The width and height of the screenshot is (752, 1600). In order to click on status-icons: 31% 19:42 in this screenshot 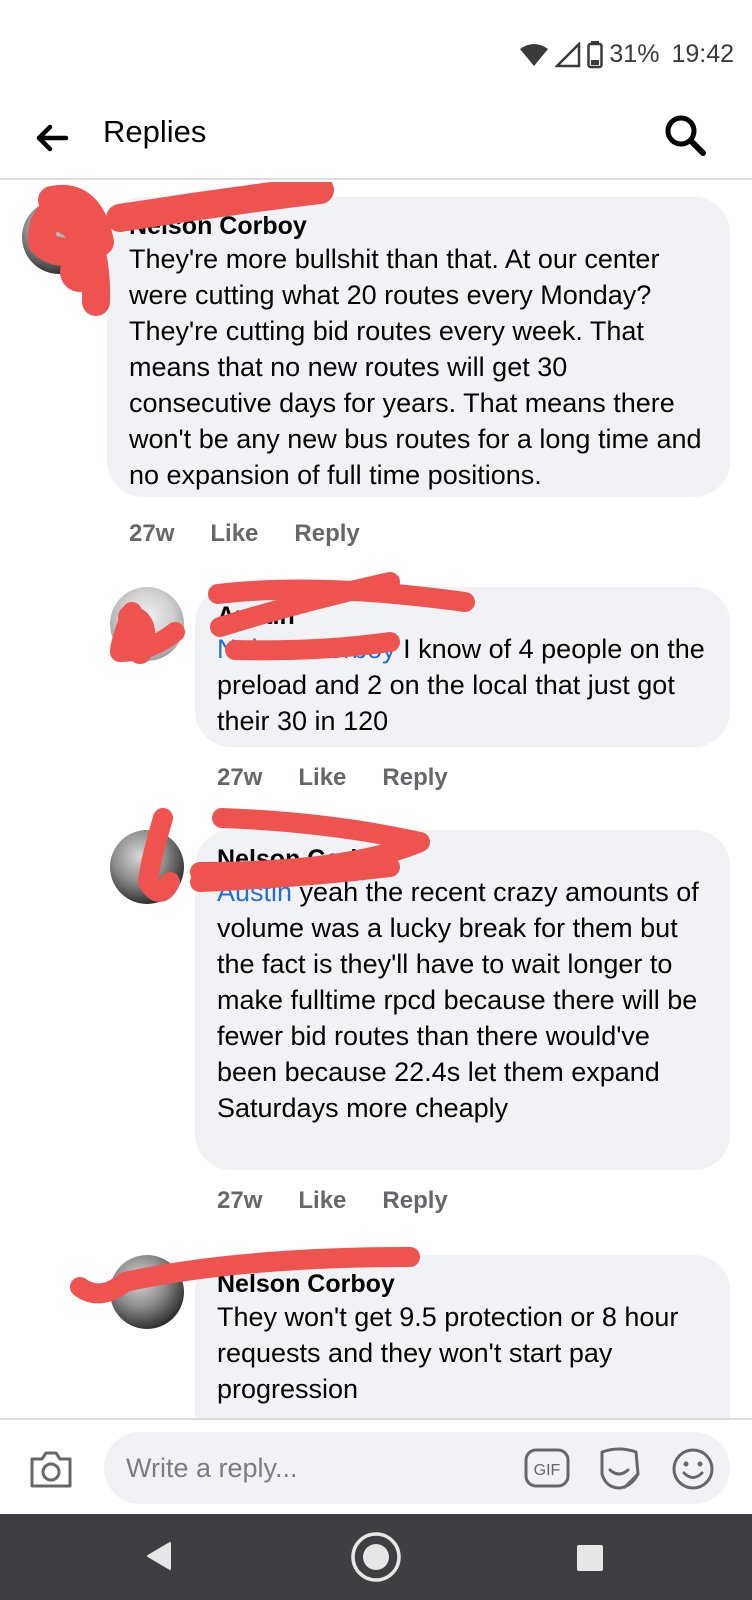, I will do `click(626, 54)`.